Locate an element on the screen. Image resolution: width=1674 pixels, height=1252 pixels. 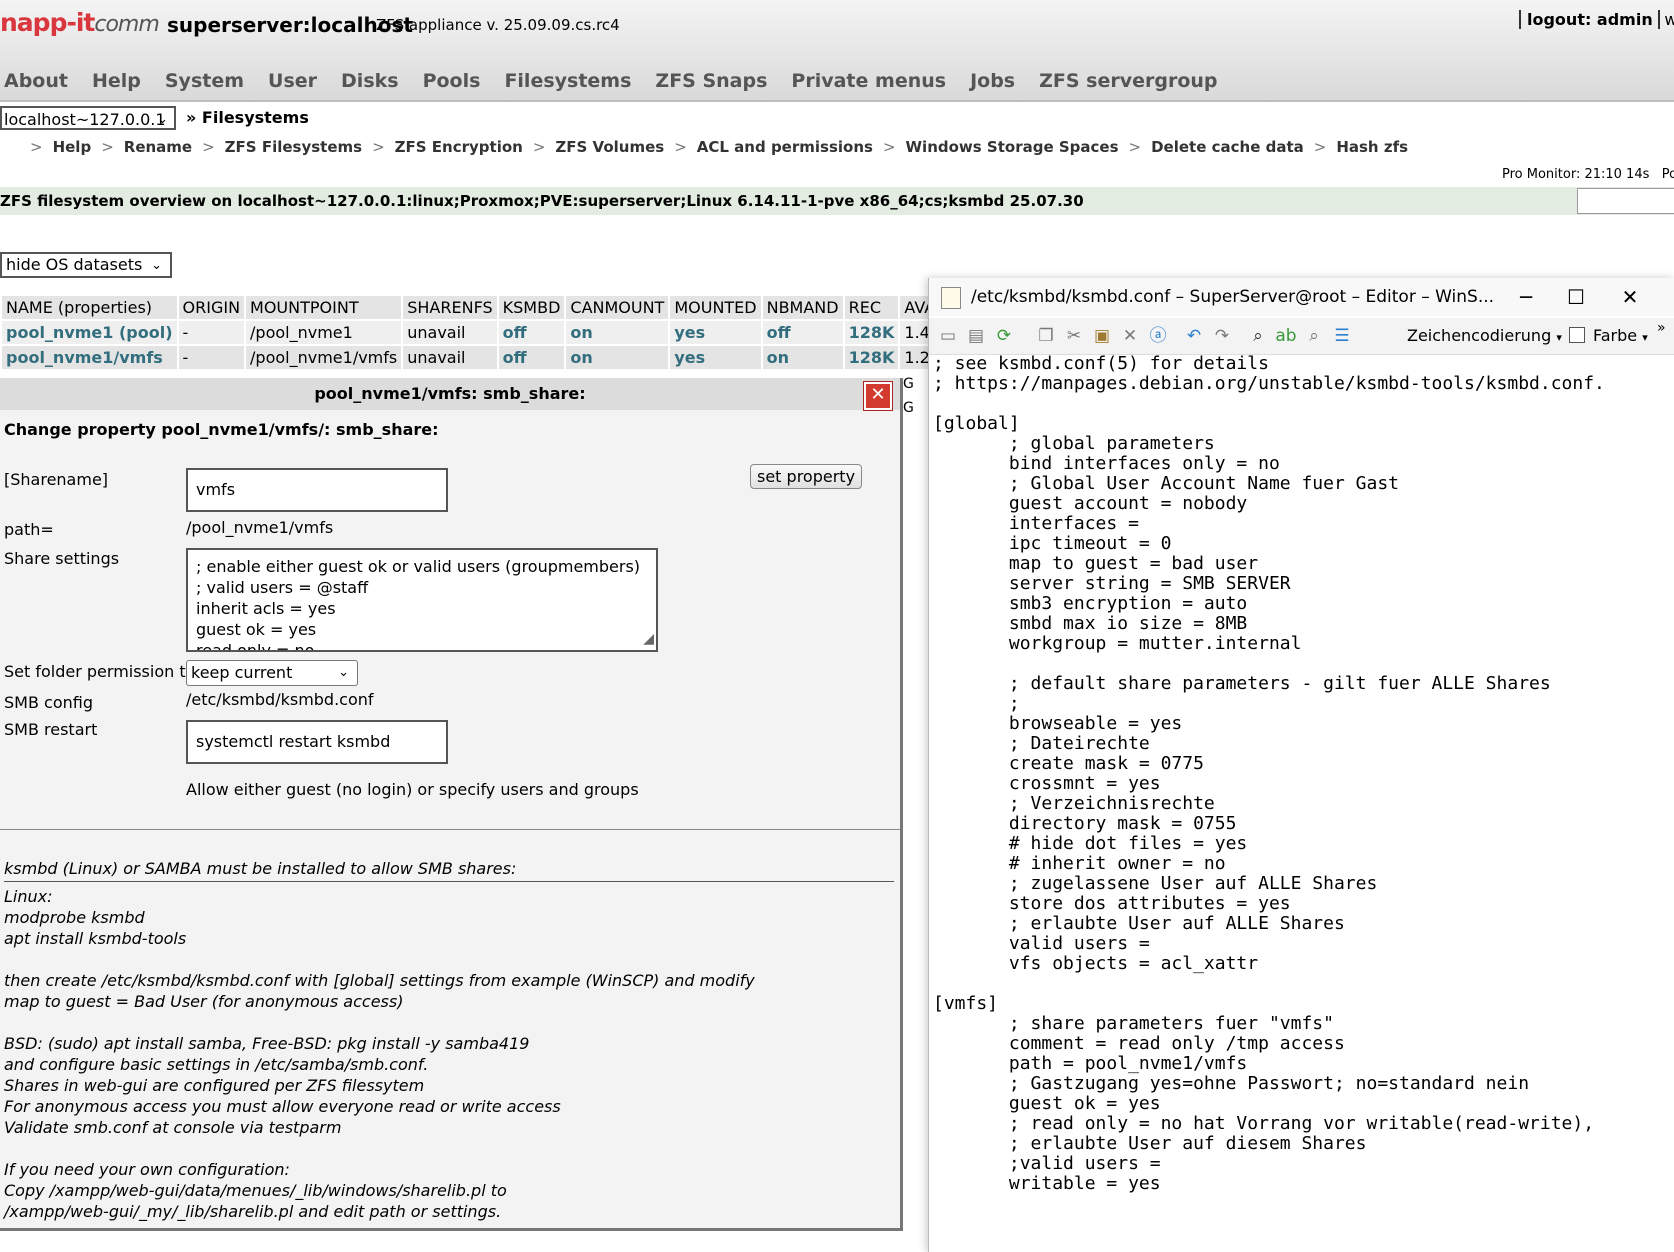
menu-zfs-snaps: ZFS Snaps is located at coordinates (711, 81).